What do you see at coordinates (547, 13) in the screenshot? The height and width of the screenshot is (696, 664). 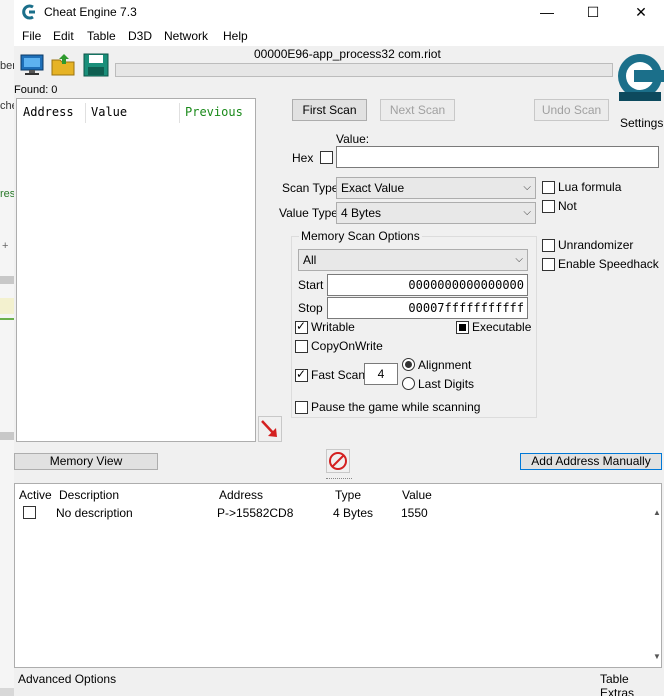 I see `minimize-button: —` at bounding box center [547, 13].